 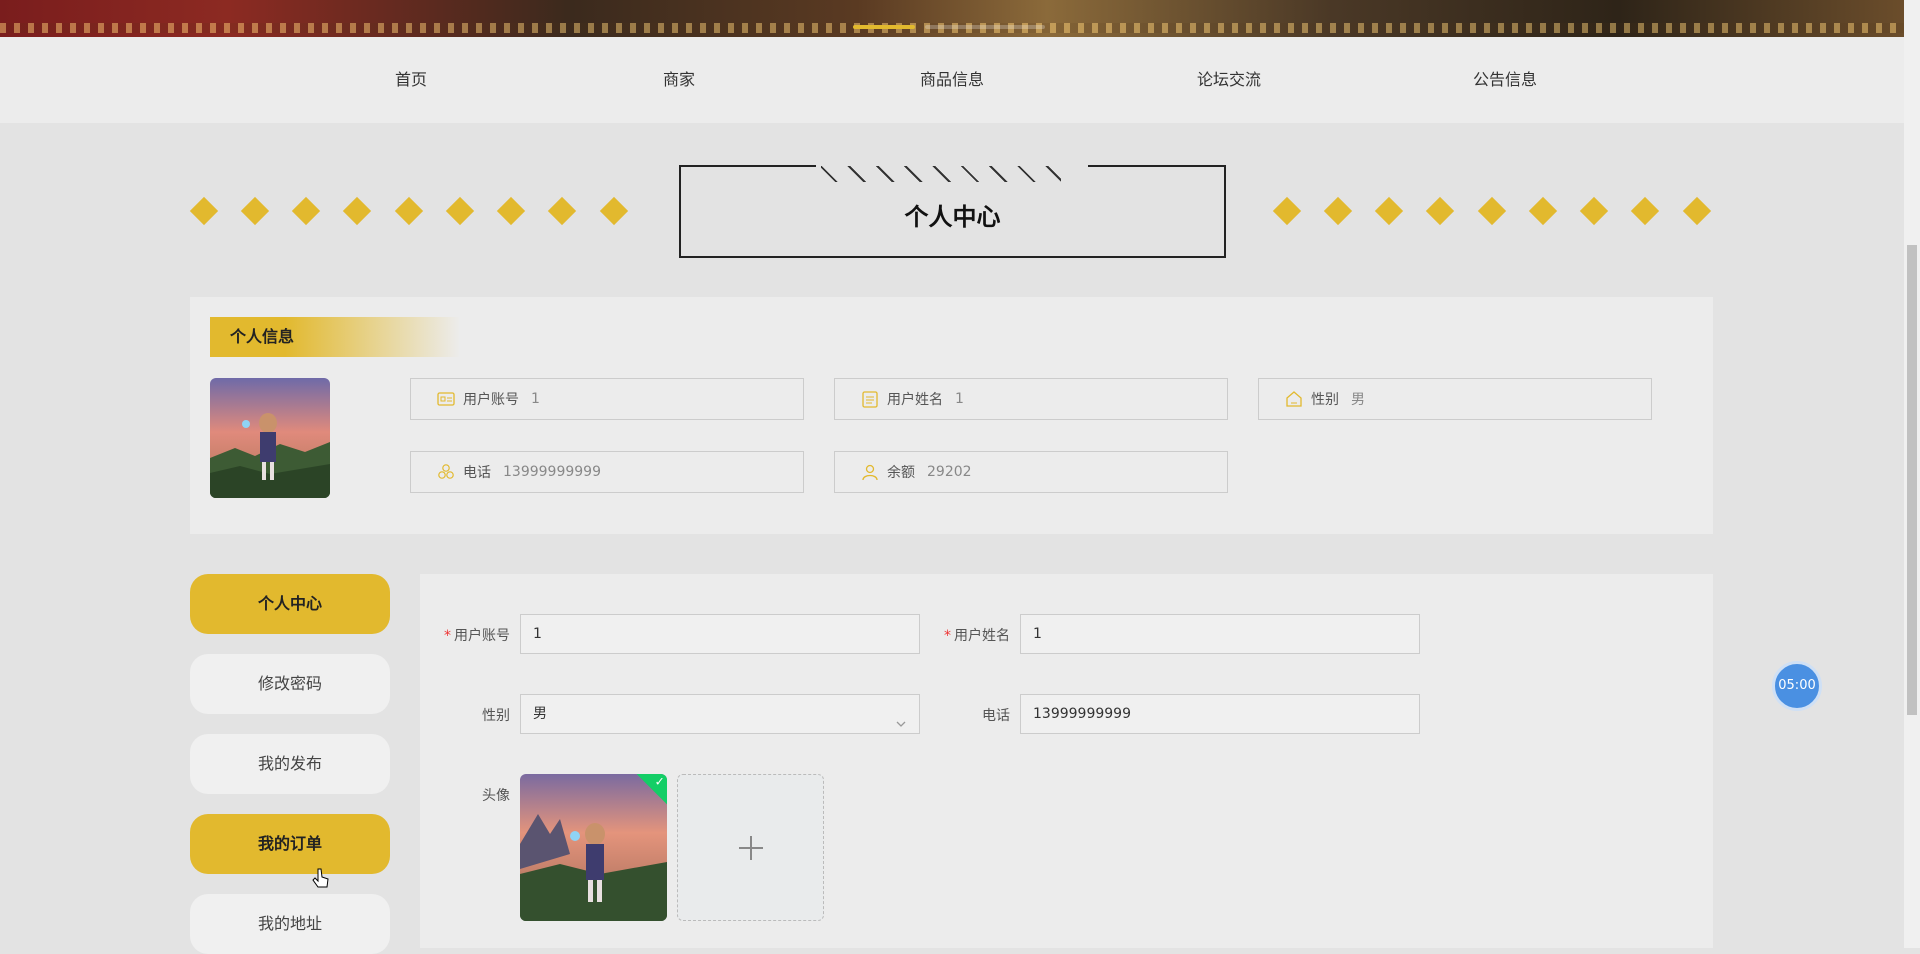 I want to click on account-input: 1, so click(x=720, y=634).